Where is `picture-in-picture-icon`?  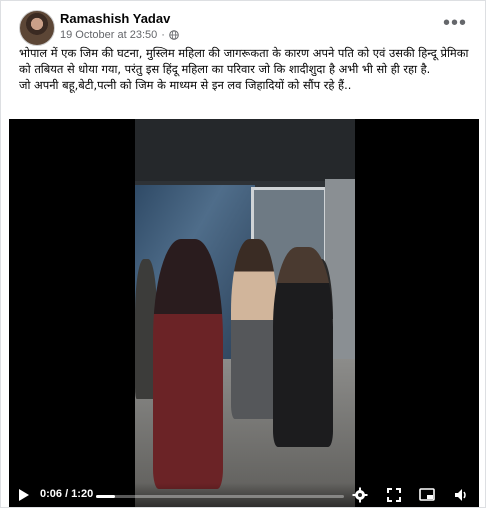 picture-in-picture-icon is located at coordinates (427, 495).